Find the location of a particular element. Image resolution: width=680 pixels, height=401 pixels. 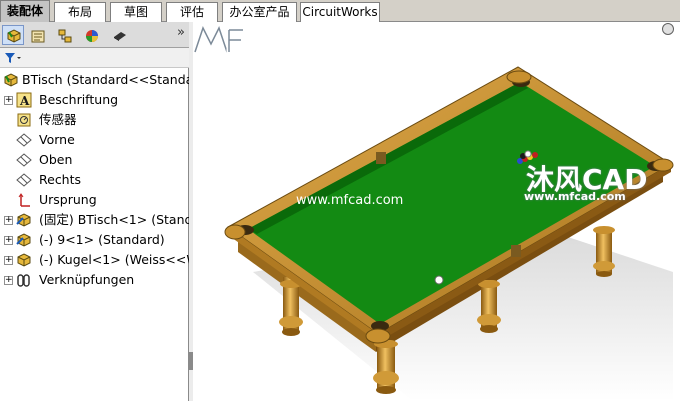

watermark-logo-url: www.mfcad.com is located at coordinates (575, 196).